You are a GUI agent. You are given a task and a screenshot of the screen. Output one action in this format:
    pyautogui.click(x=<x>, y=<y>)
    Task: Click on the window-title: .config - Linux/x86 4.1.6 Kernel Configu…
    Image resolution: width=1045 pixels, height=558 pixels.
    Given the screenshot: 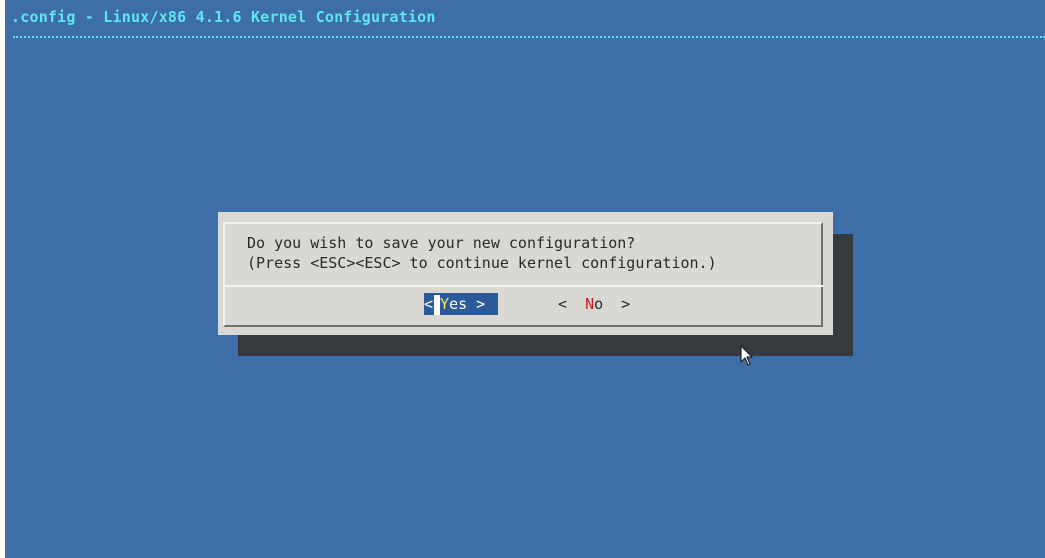 What is the action you would take?
    pyautogui.click(x=223, y=17)
    